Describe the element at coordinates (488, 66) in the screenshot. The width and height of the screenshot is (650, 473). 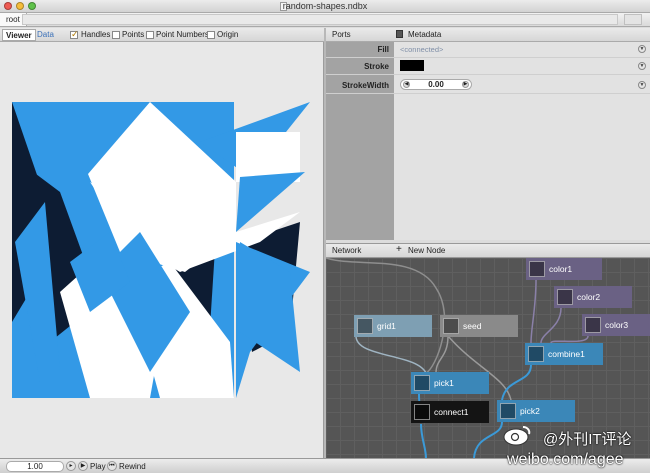
I see `port-row-stroke: Stroke ▼` at that location.